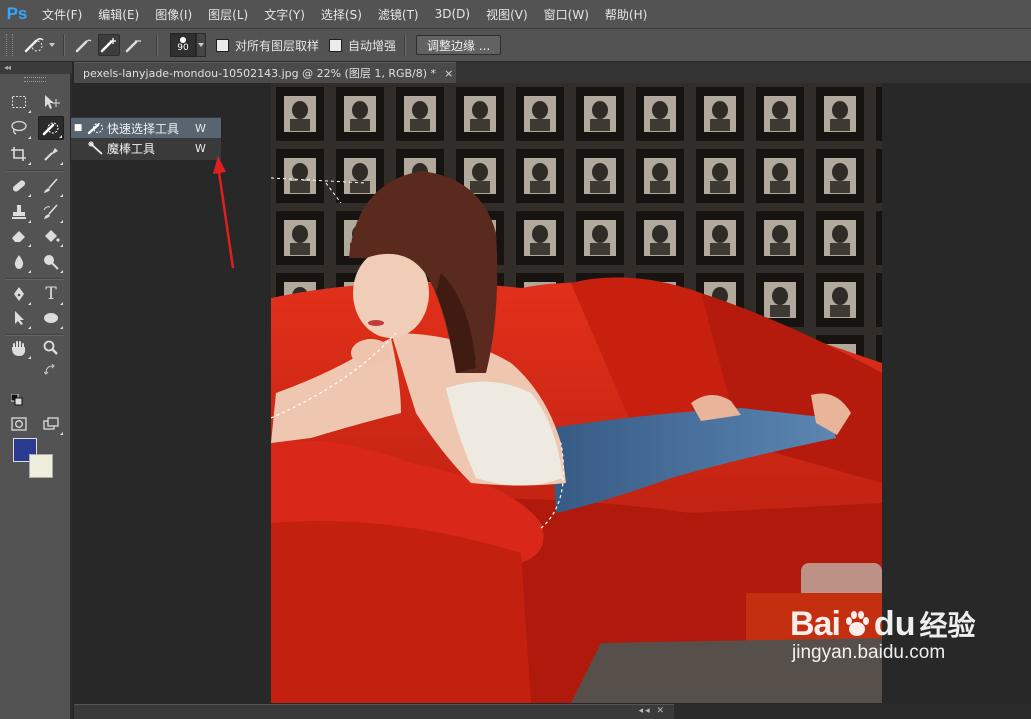 This screenshot has width=1031, height=719. I want to click on options-bar-grip, so click(9, 45).